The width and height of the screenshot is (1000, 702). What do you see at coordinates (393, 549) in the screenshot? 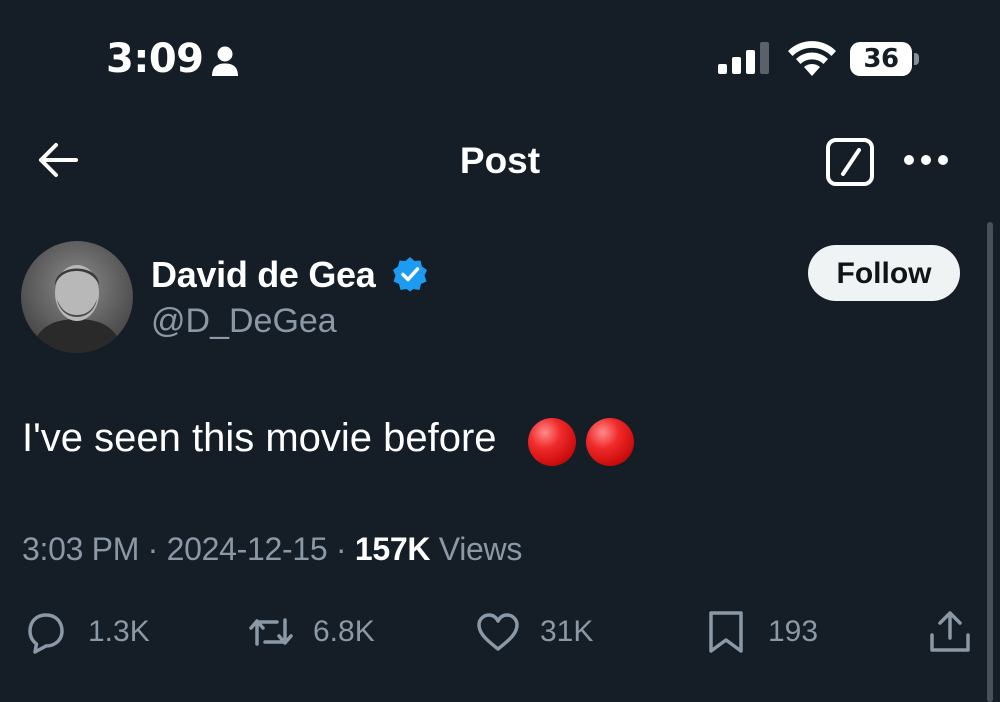
I see `views-count: 157K` at bounding box center [393, 549].